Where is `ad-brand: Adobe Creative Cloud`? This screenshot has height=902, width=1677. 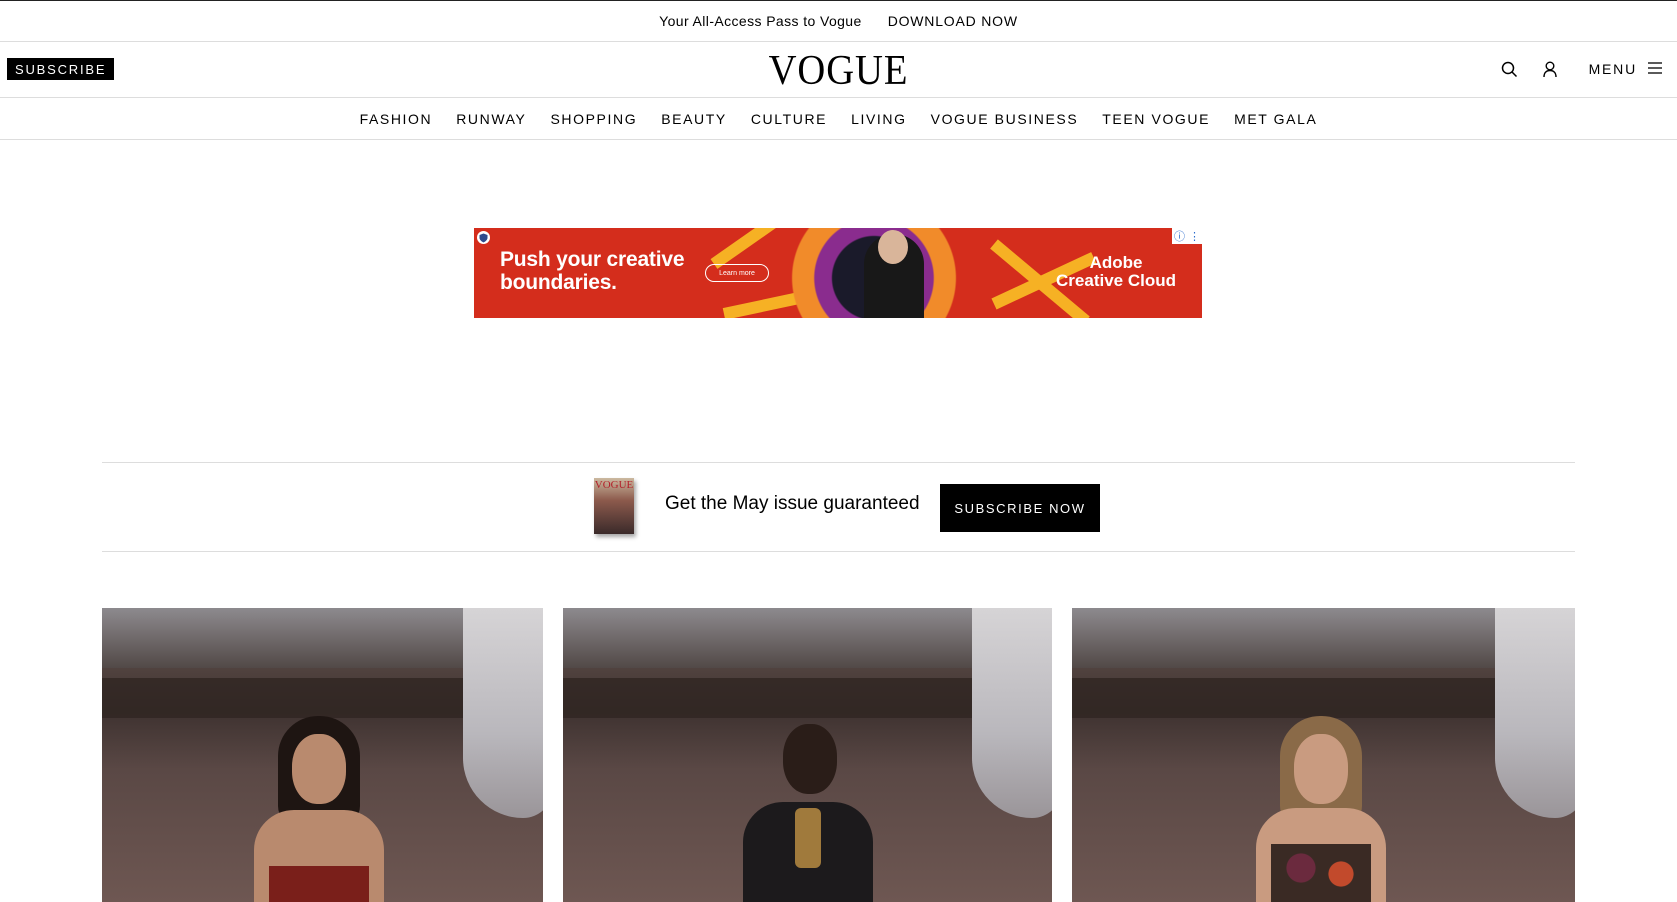 ad-brand: Adobe Creative Cloud is located at coordinates (1116, 272).